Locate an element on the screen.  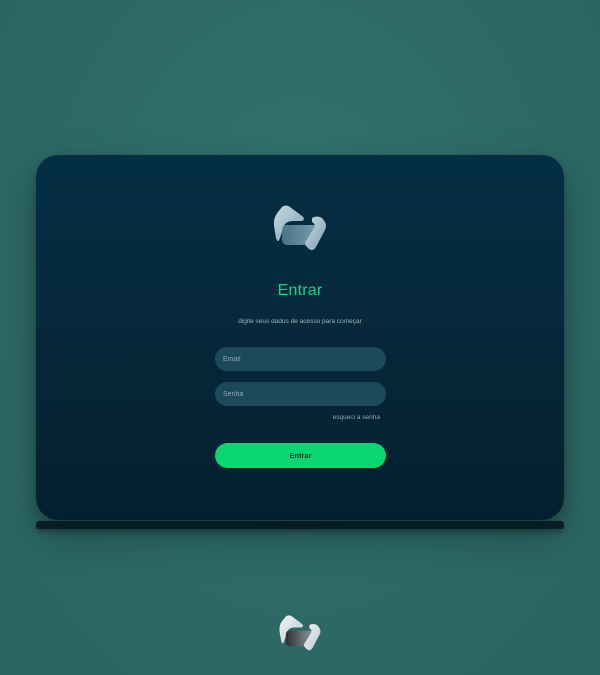
page-title: Entrar is located at coordinates (300, 290).